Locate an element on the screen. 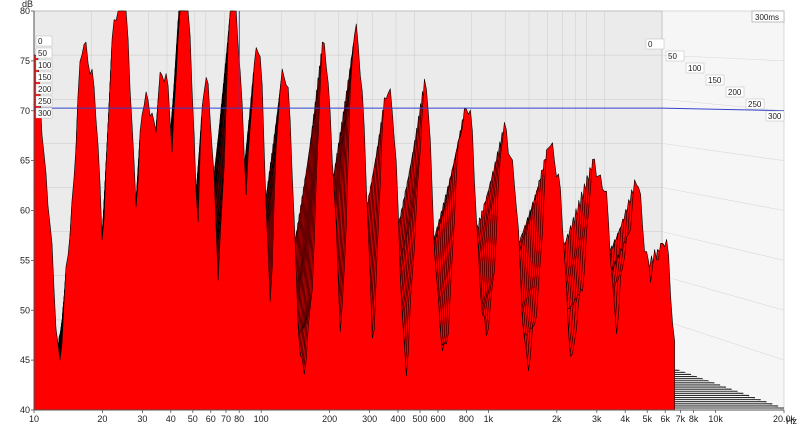 The height and width of the screenshot is (427, 800). y-tick-label: 50 is located at coordinates (25, 310).